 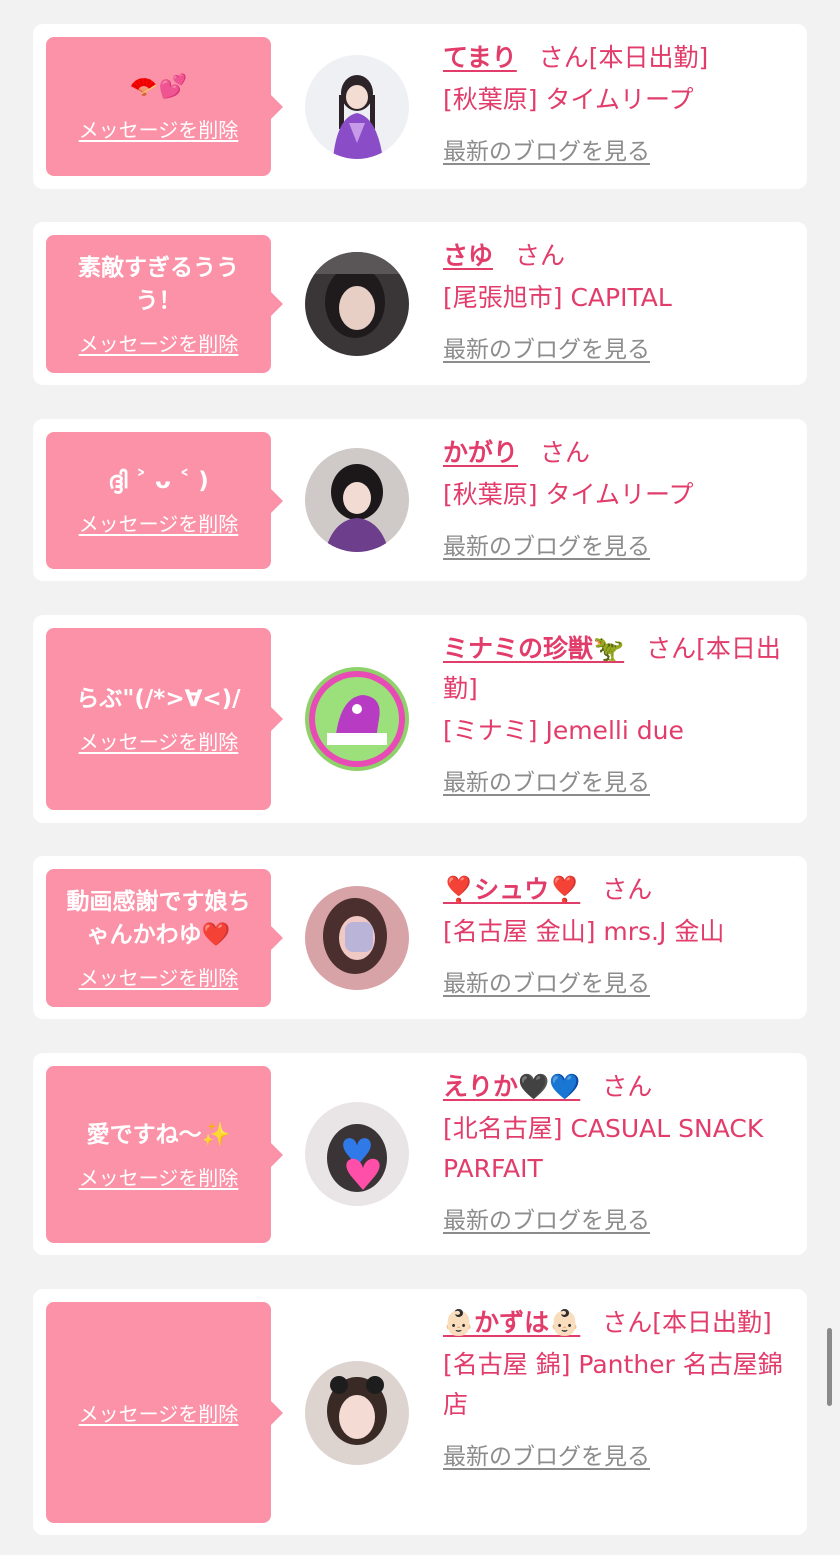 What do you see at coordinates (164, 106) in the screenshot?
I see `message-bubble: 🪭💕 メッセージを削除` at bounding box center [164, 106].